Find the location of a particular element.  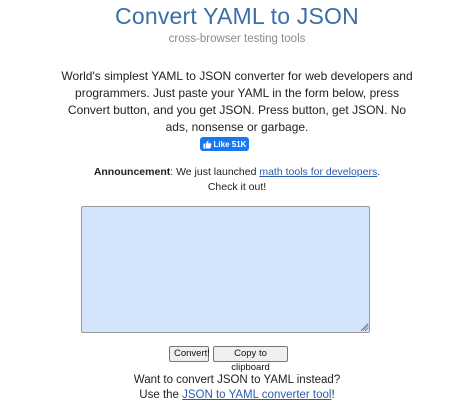

math-tools-link: math tools for developers is located at coordinates (318, 172).